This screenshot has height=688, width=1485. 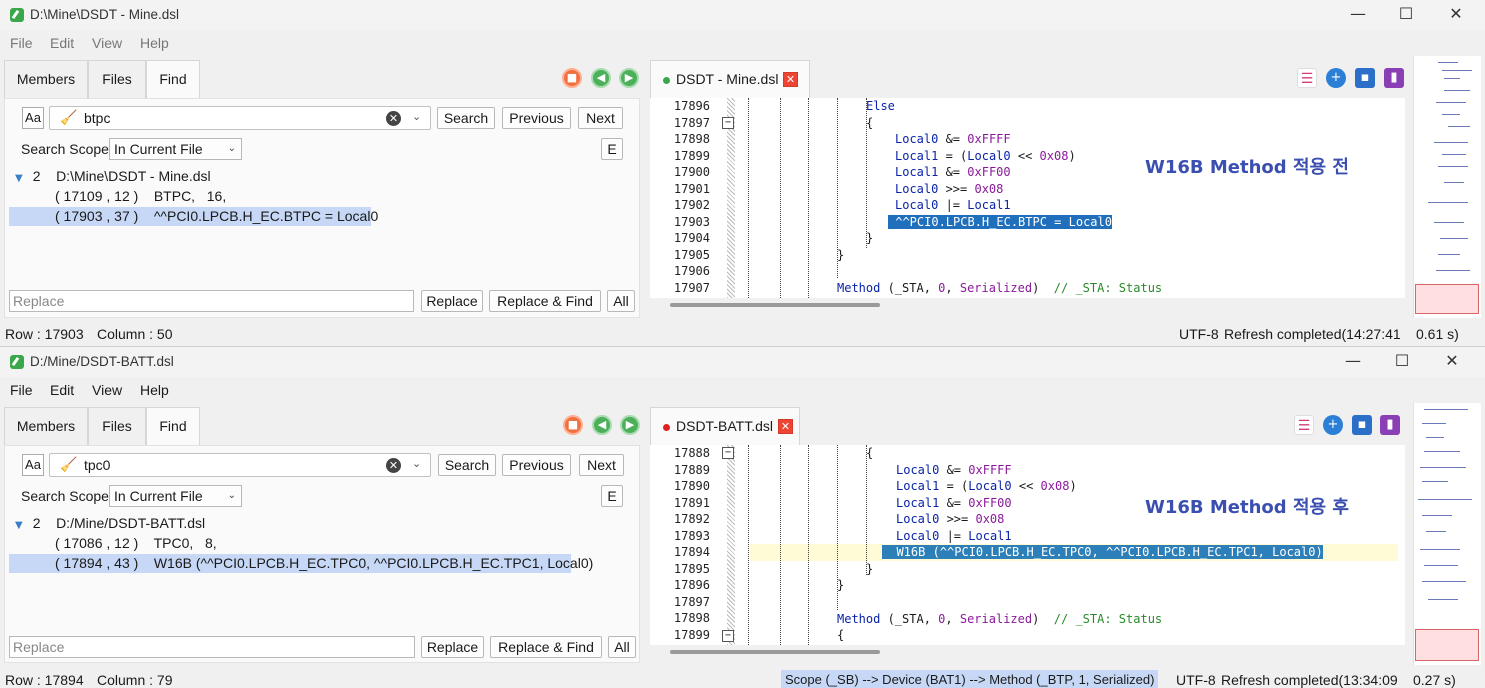 I want to click on search-input: 🧹 tpc0 ✕ ⌄, so click(x=240, y=465).